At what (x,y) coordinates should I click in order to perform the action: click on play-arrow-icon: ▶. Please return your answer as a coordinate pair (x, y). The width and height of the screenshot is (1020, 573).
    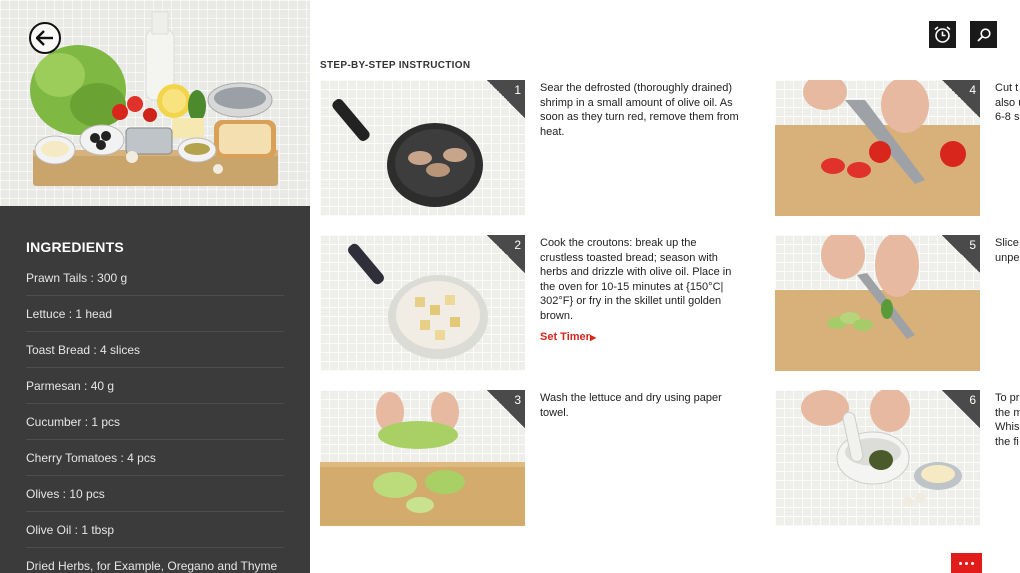
    Looking at the image, I should click on (593, 337).